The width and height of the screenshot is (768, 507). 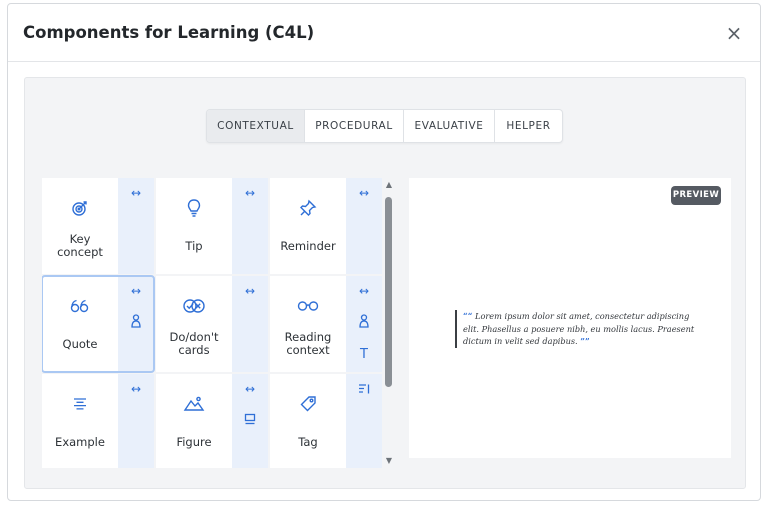 I want to click on caption-icon, so click(x=250, y=419).